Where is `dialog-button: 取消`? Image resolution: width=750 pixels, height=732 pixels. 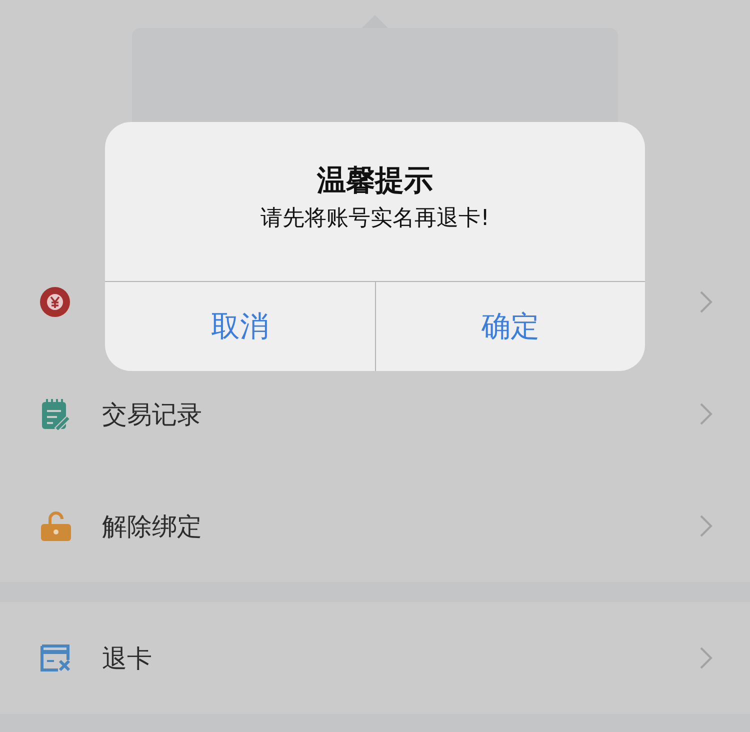
dialog-button: 取消 is located at coordinates (239, 326).